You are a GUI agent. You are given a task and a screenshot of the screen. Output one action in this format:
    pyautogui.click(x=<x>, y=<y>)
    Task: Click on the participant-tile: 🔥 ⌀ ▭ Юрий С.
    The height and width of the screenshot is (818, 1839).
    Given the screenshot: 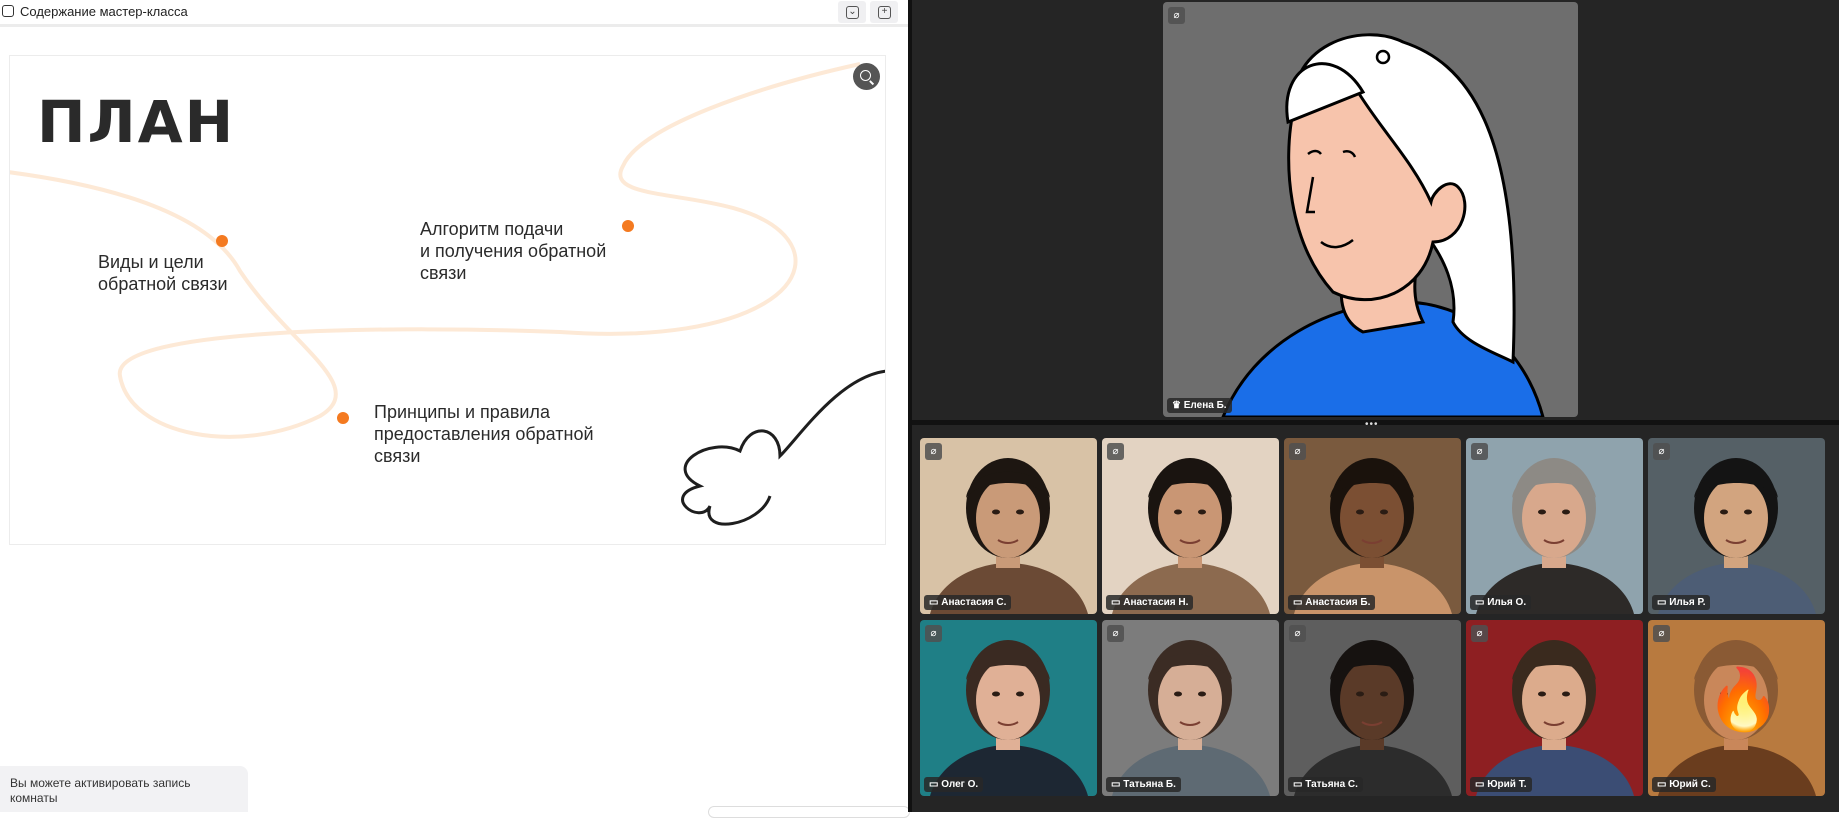 What is the action you would take?
    pyautogui.click(x=1736, y=708)
    